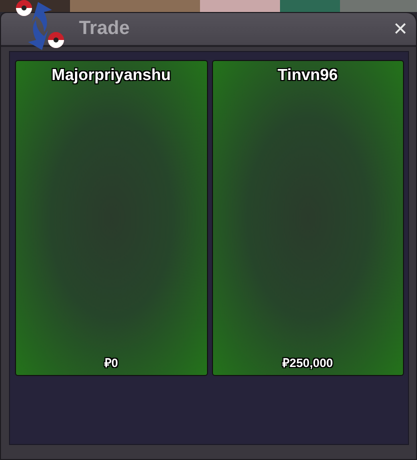  Describe the element at coordinates (111, 363) in the screenshot. I see `money-amount: ₽0` at that location.